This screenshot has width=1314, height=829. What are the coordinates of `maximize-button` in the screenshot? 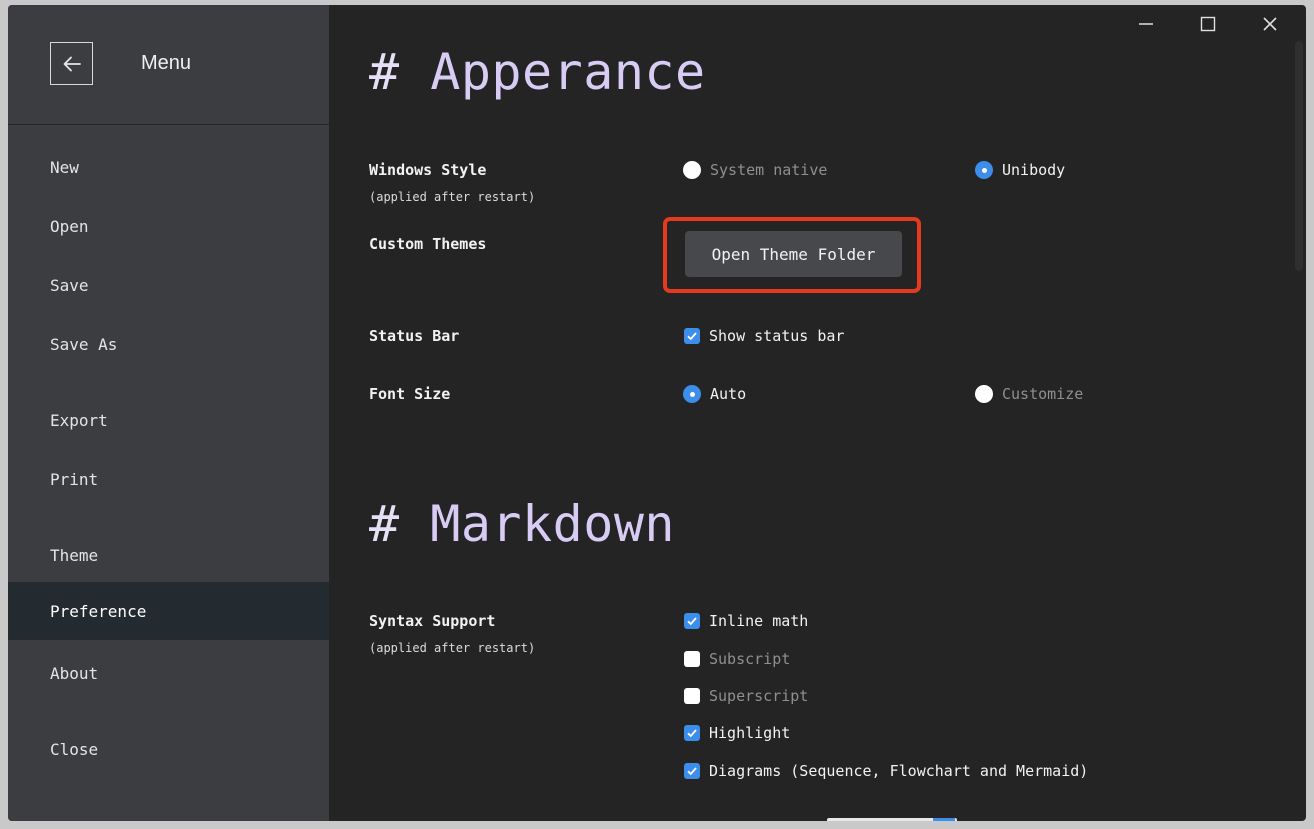 It's located at (1208, 24).